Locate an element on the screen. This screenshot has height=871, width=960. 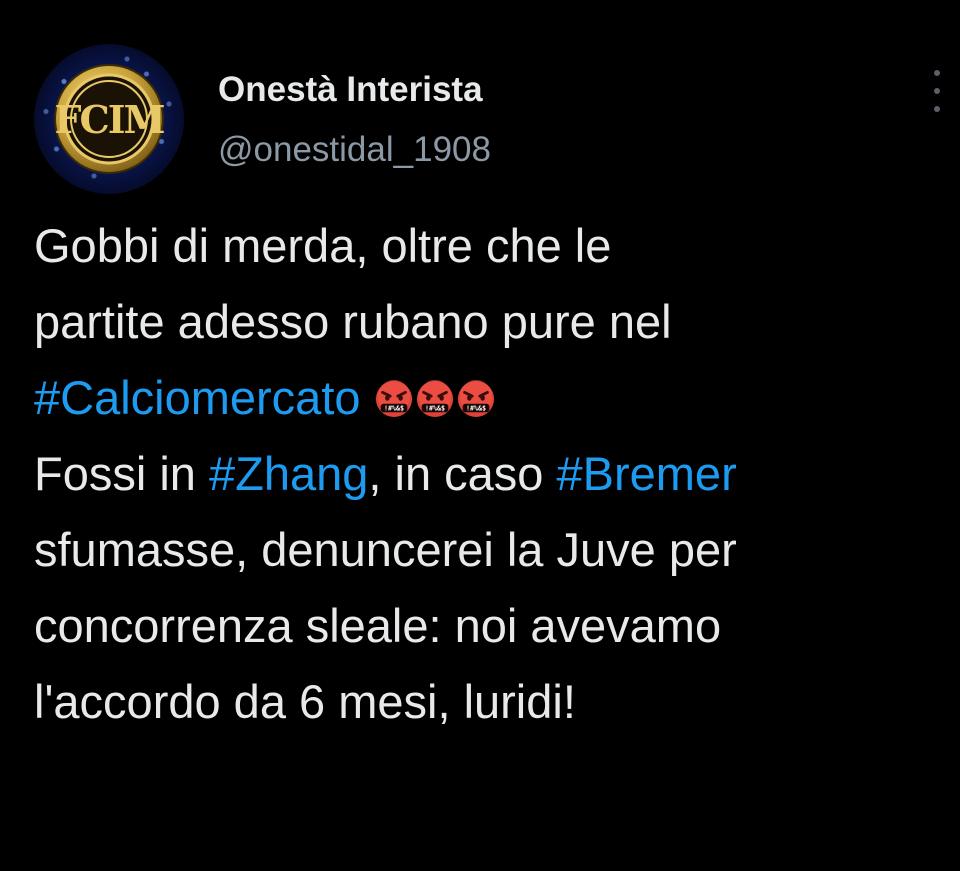
more-options-button is located at coordinates (937, 91).